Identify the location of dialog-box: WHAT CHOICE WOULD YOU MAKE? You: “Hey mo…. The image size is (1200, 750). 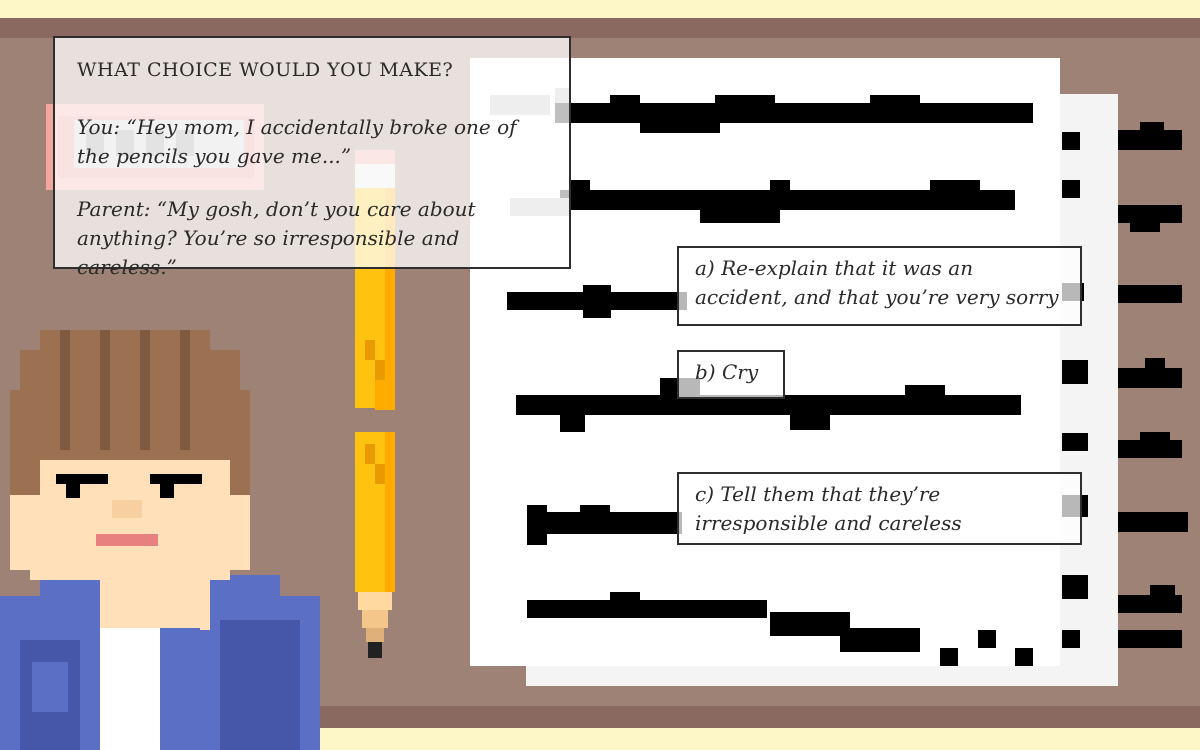
(312, 157).